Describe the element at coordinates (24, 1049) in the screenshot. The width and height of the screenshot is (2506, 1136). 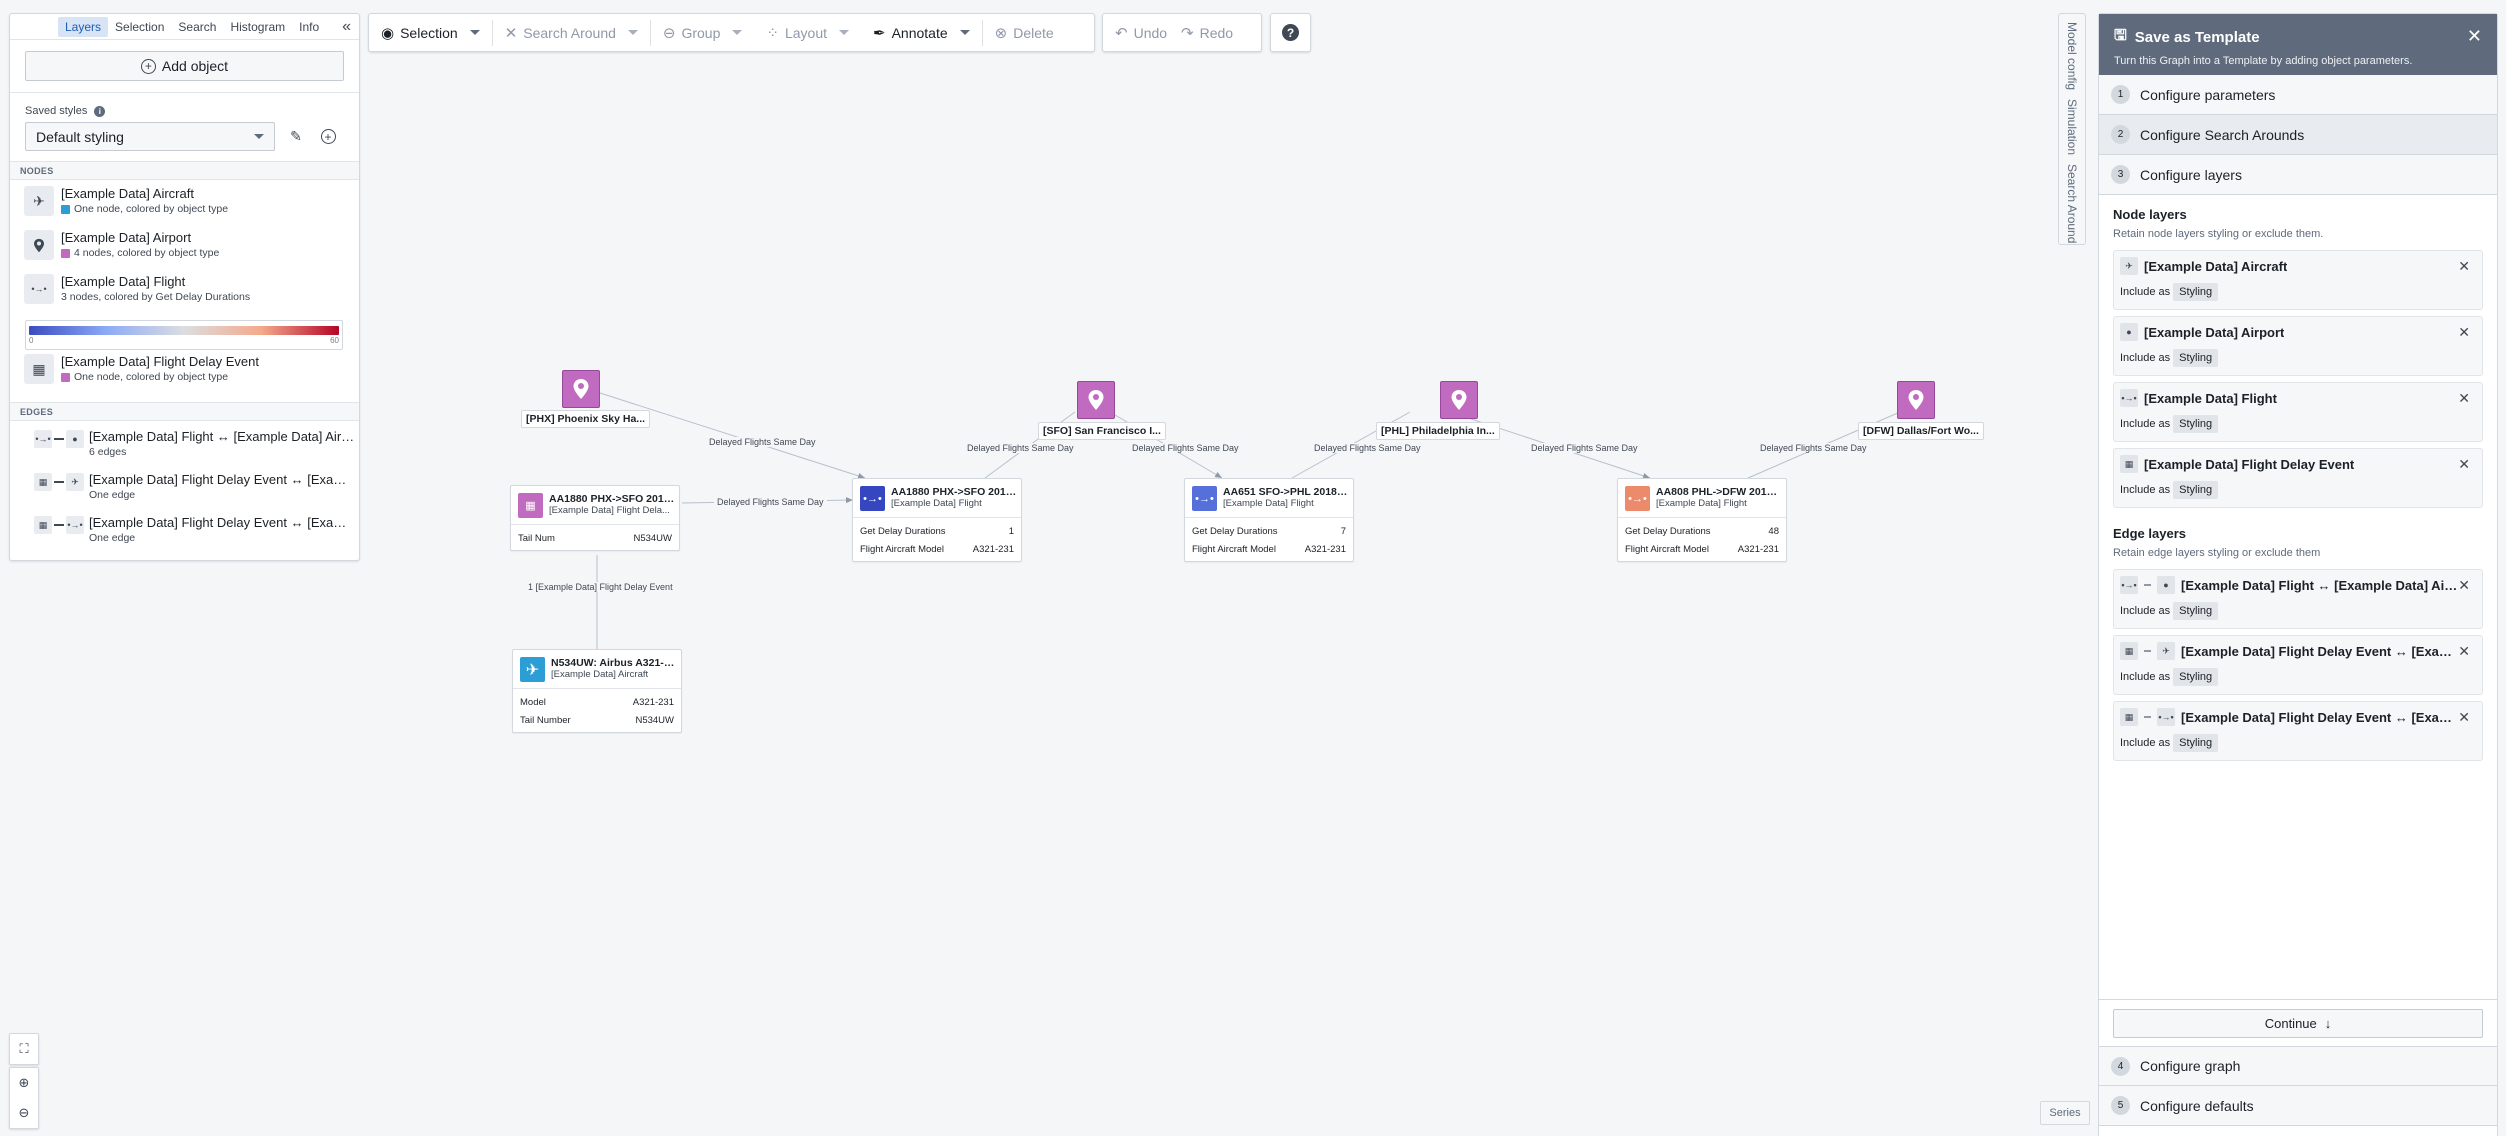
I see `fit-to-screen-icon: ⛶` at that location.